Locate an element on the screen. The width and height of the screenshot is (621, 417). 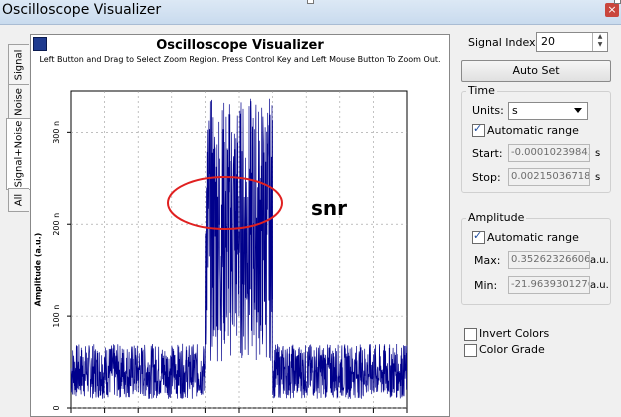
max-label: Max: is located at coordinates (487, 260).